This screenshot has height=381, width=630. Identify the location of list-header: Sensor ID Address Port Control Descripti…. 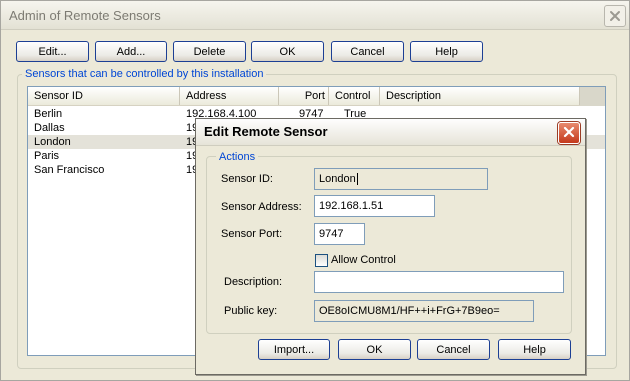
(304, 96).